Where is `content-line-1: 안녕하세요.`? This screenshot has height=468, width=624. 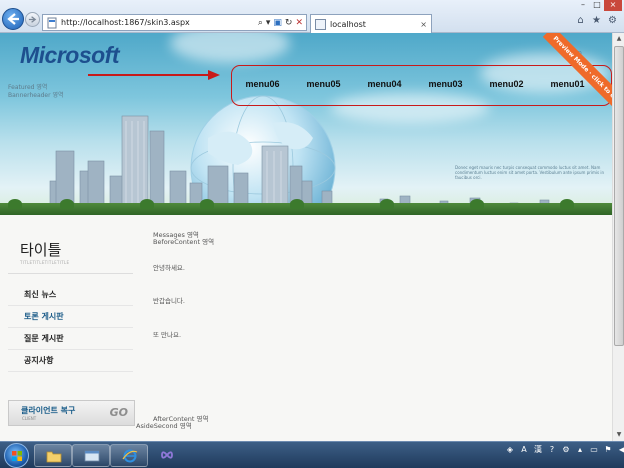 content-line-1: 안녕하세요. is located at coordinates (169, 268).